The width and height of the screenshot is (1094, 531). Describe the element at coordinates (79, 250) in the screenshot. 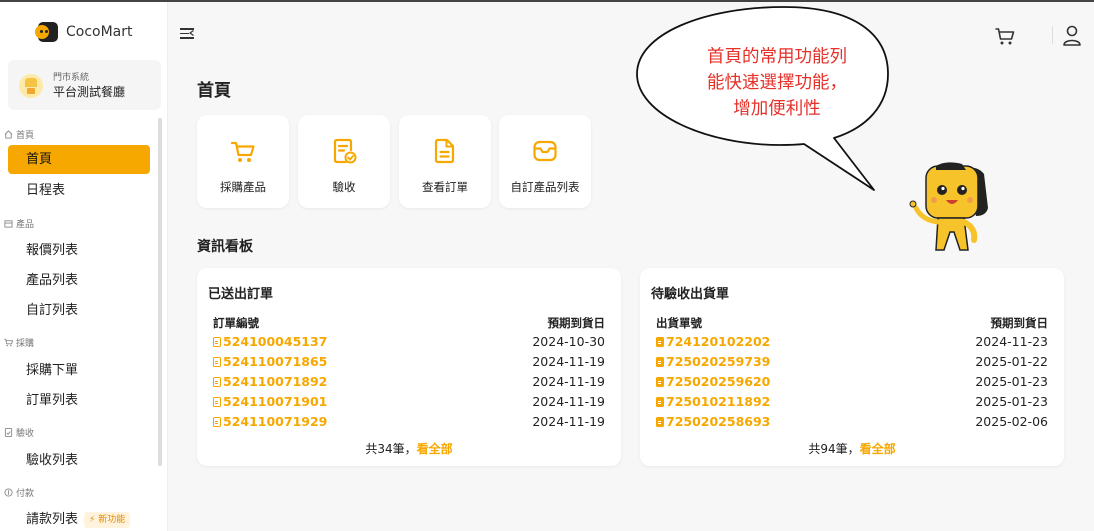

I see `sidebar-item-quotes: 報價列表` at that location.